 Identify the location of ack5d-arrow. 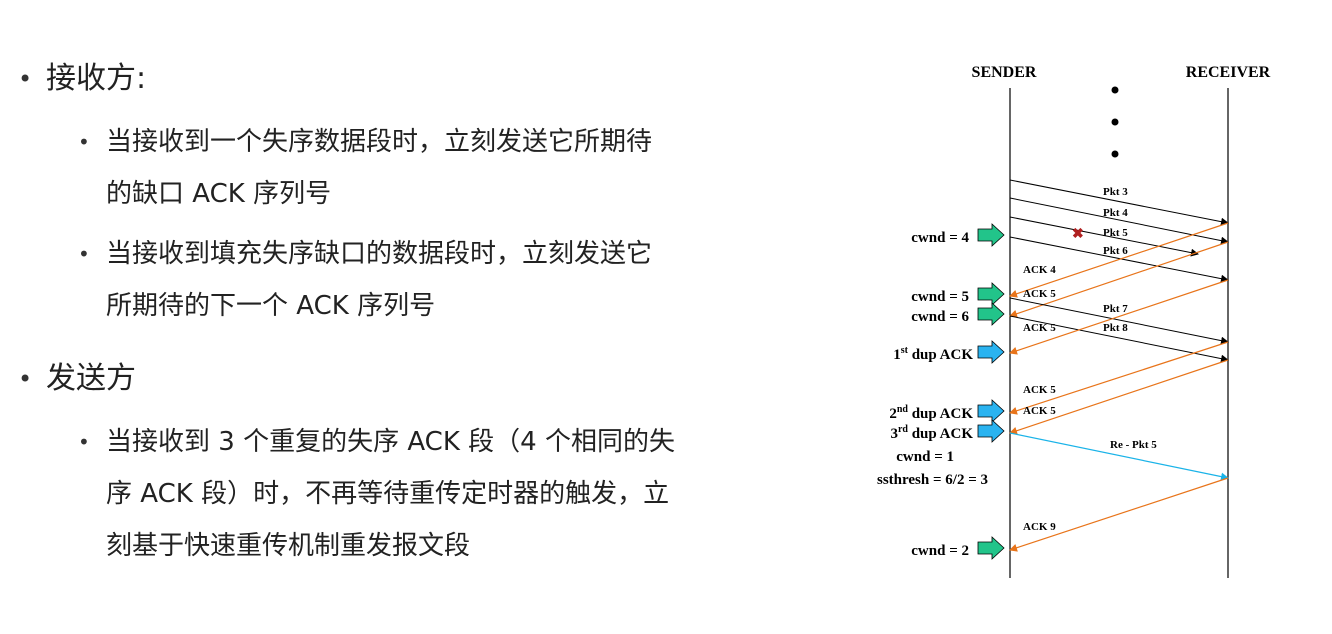
(1119, 397).